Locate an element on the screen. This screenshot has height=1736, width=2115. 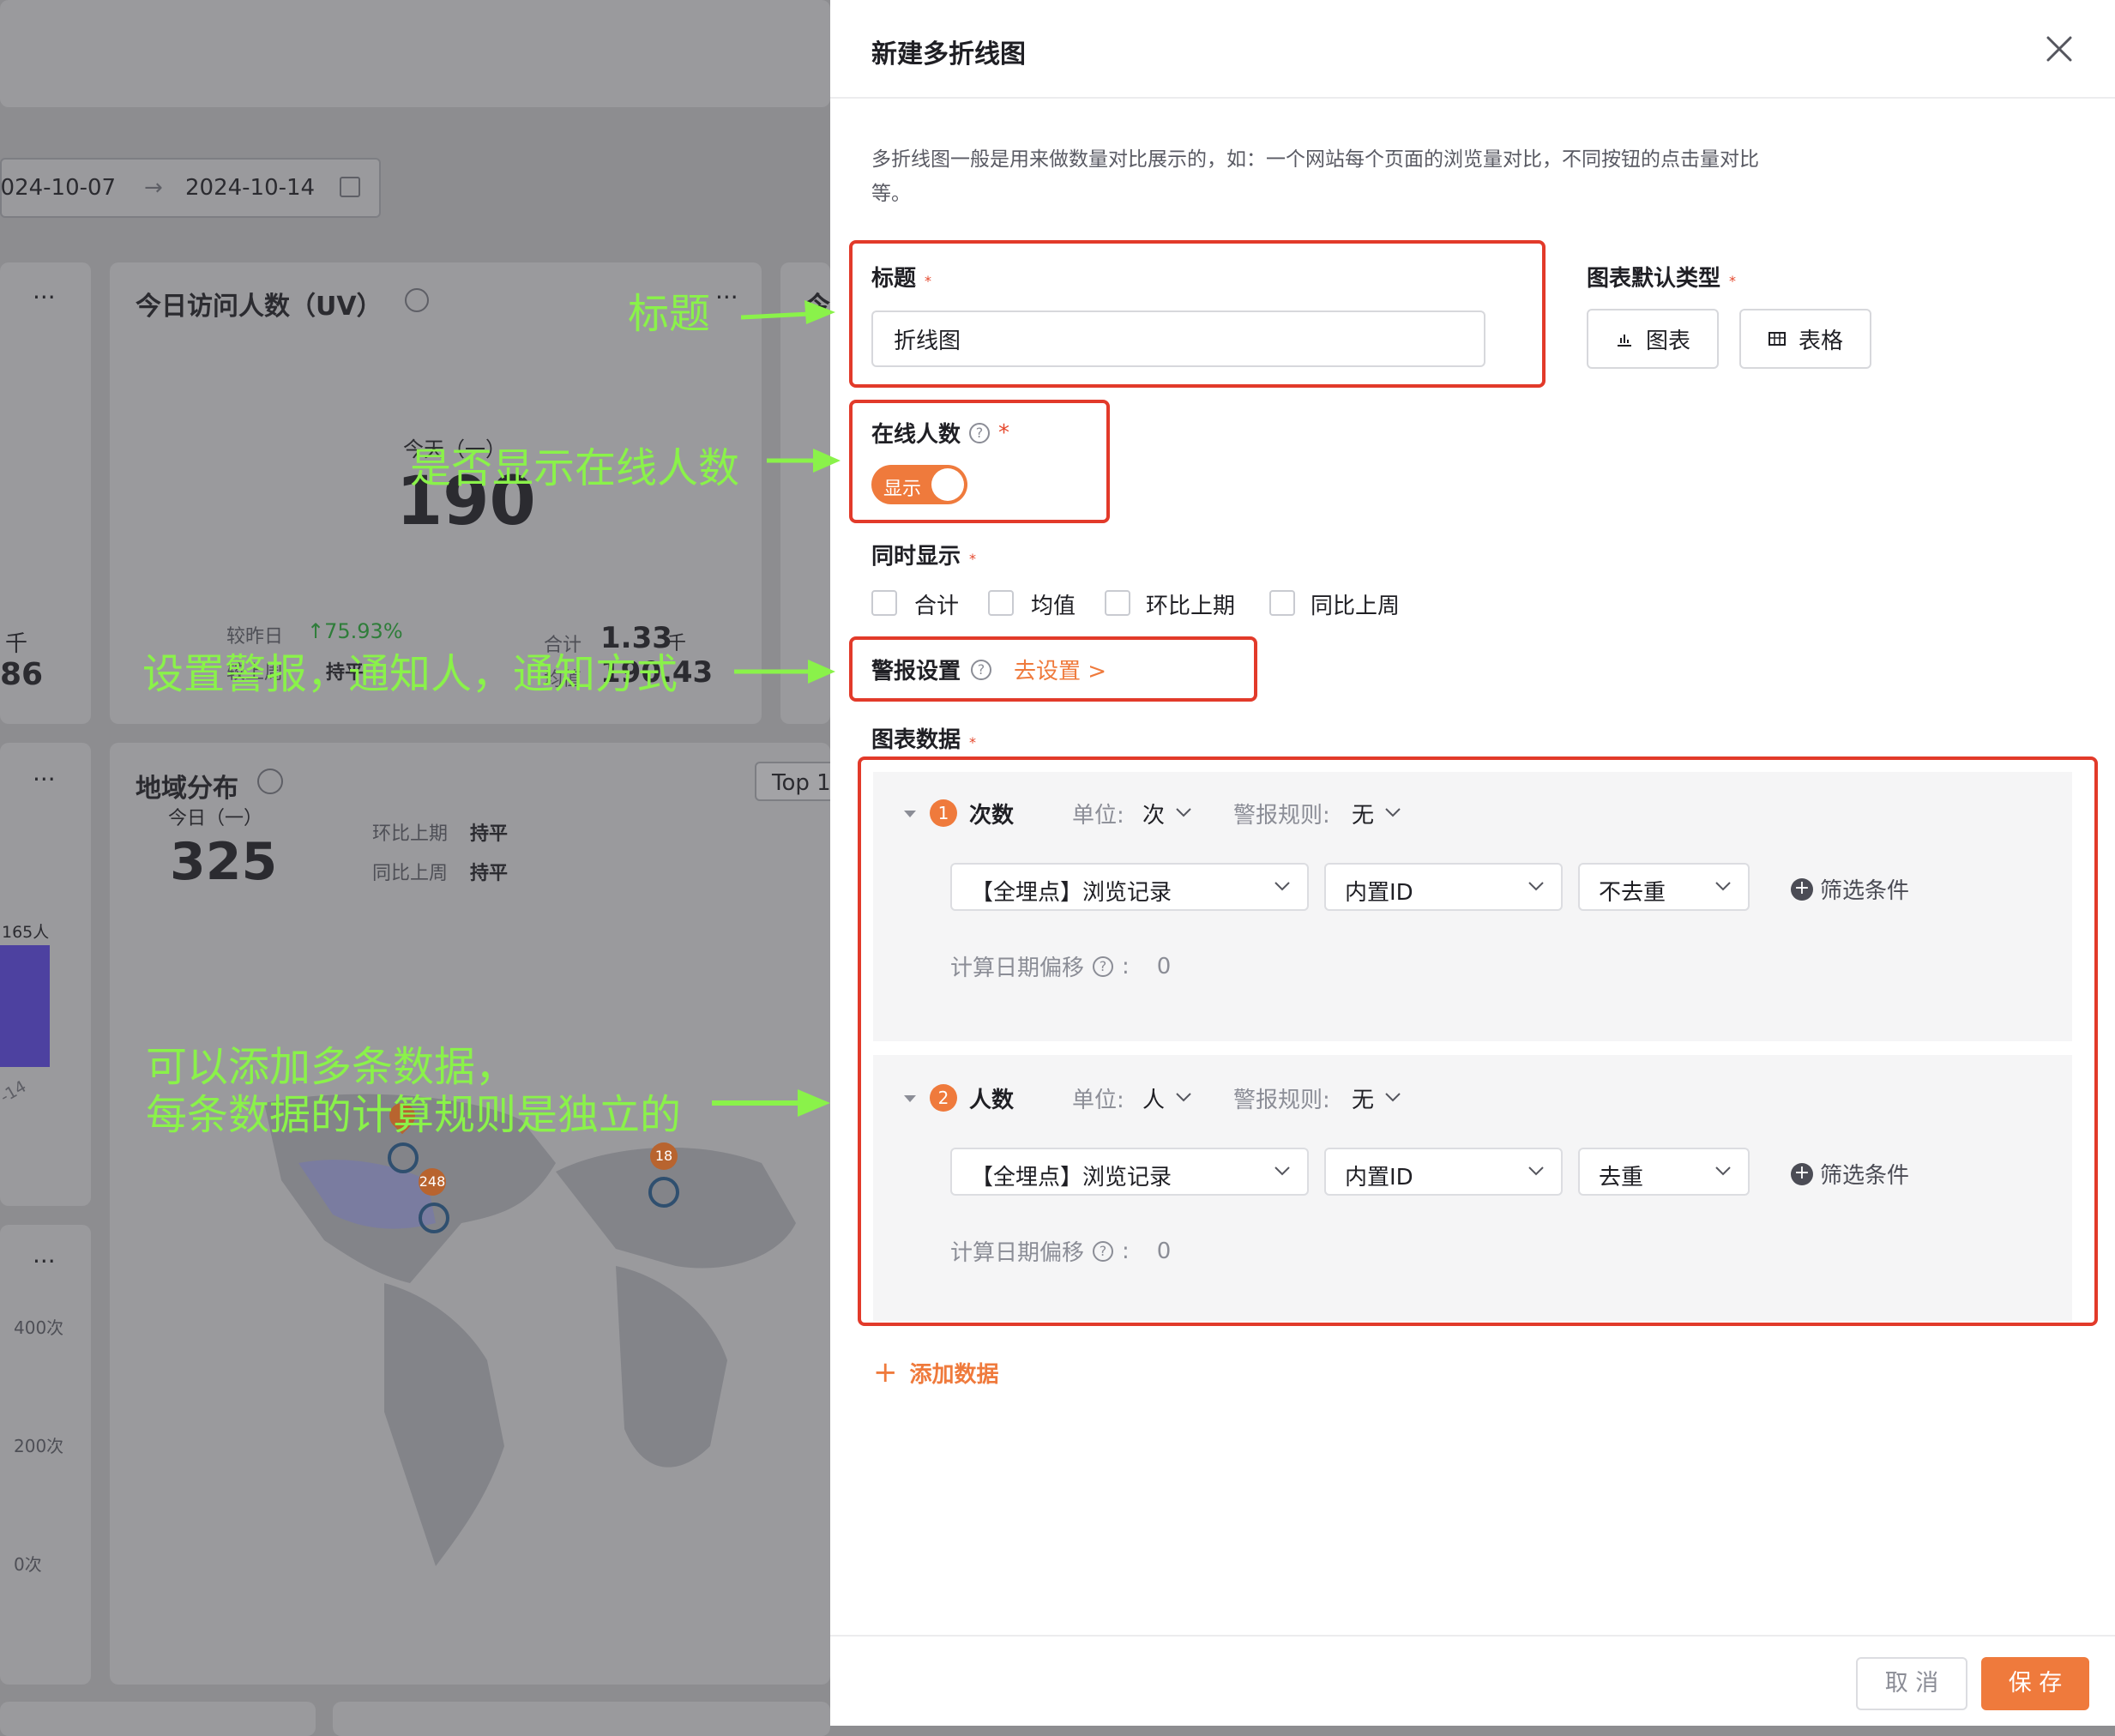
trend-menu-dots: ··· is located at coordinates (44, 1261).